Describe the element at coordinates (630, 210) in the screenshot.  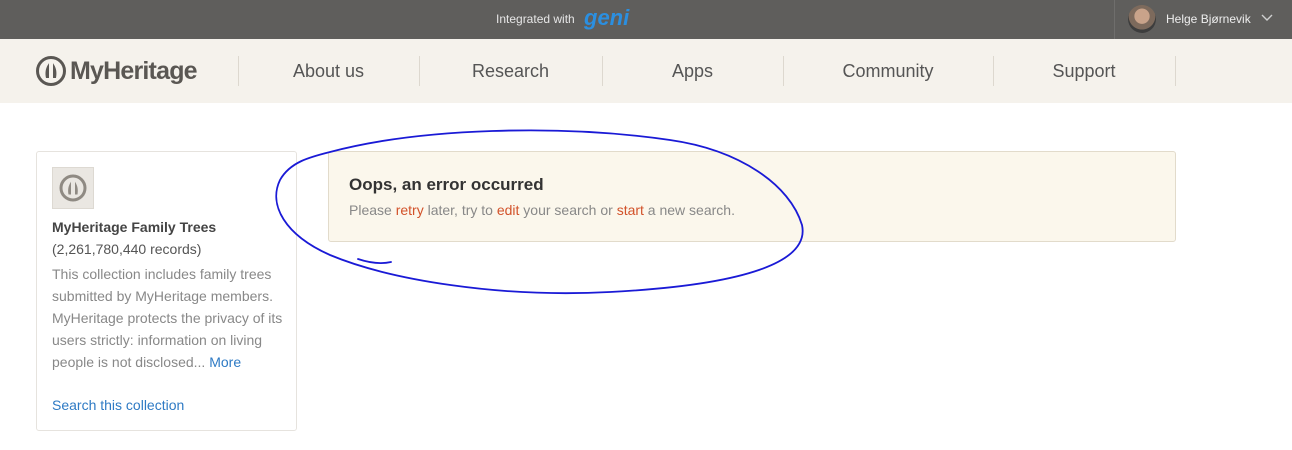
I see `start-link: start` at that location.